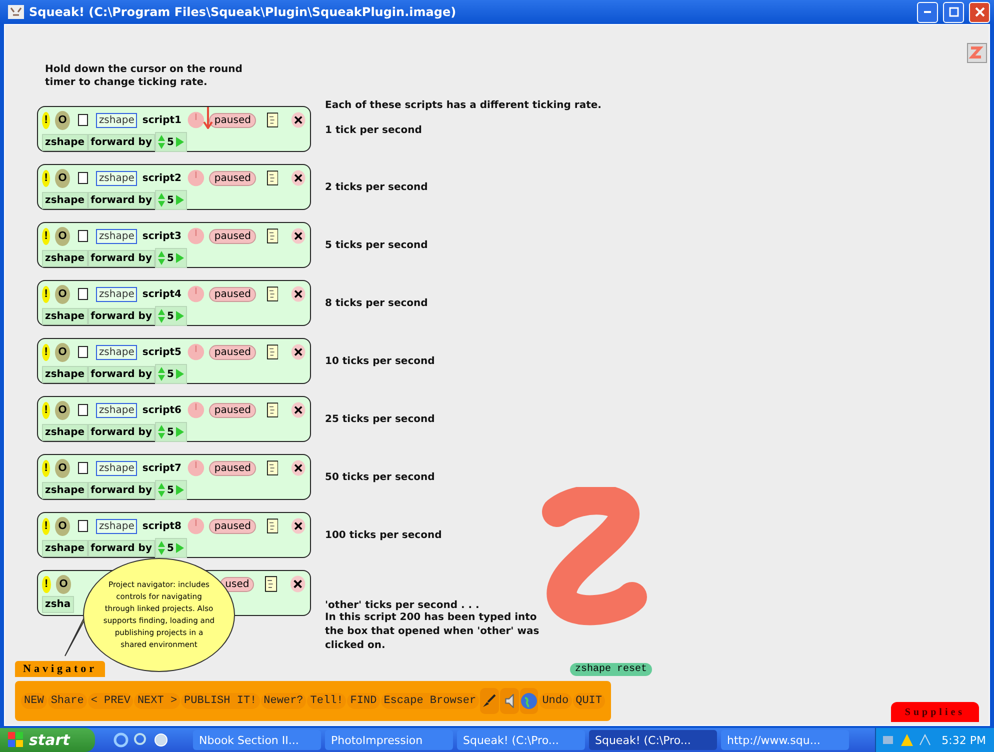  What do you see at coordinates (157, 701) in the screenshot?
I see `navigator-button: NEXT >` at bounding box center [157, 701].